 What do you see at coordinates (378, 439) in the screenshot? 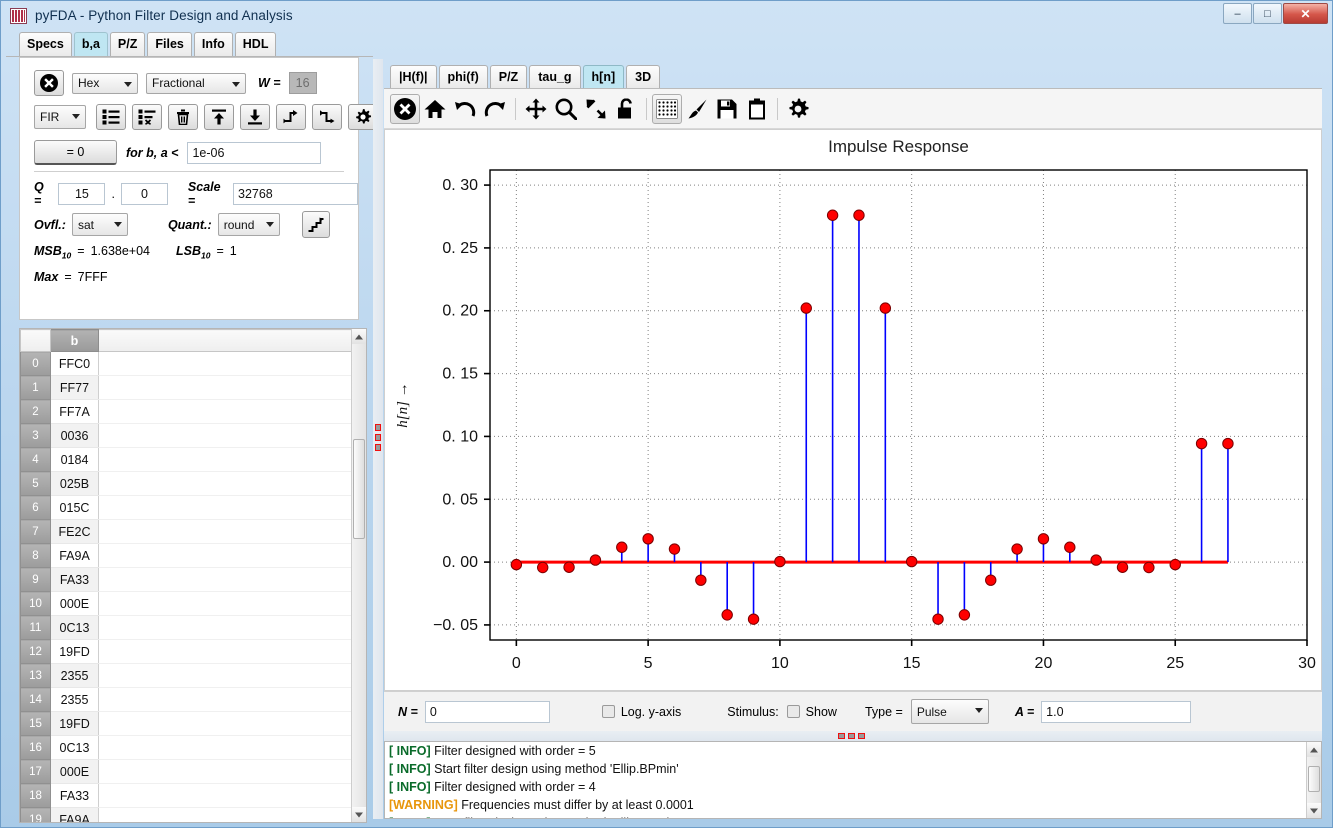
I see `splitter-grip` at bounding box center [378, 439].